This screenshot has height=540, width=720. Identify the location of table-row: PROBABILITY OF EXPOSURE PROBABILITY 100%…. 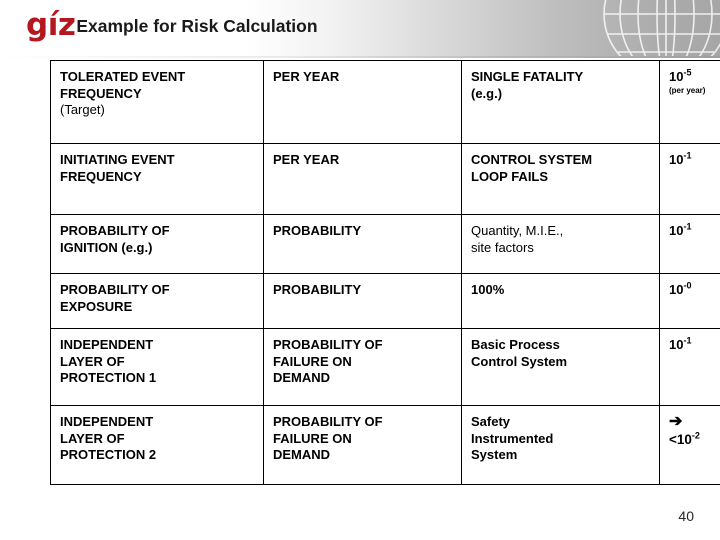
(385, 301).